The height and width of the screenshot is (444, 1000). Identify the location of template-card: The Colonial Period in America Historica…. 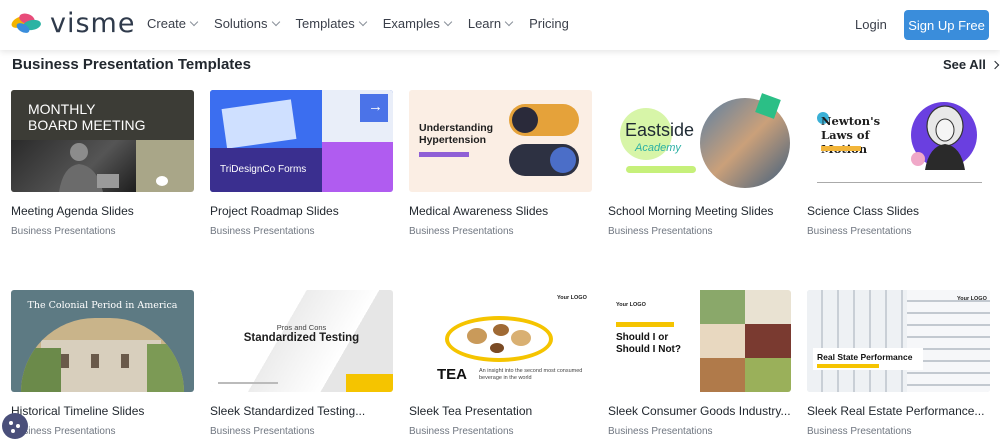
(102, 363).